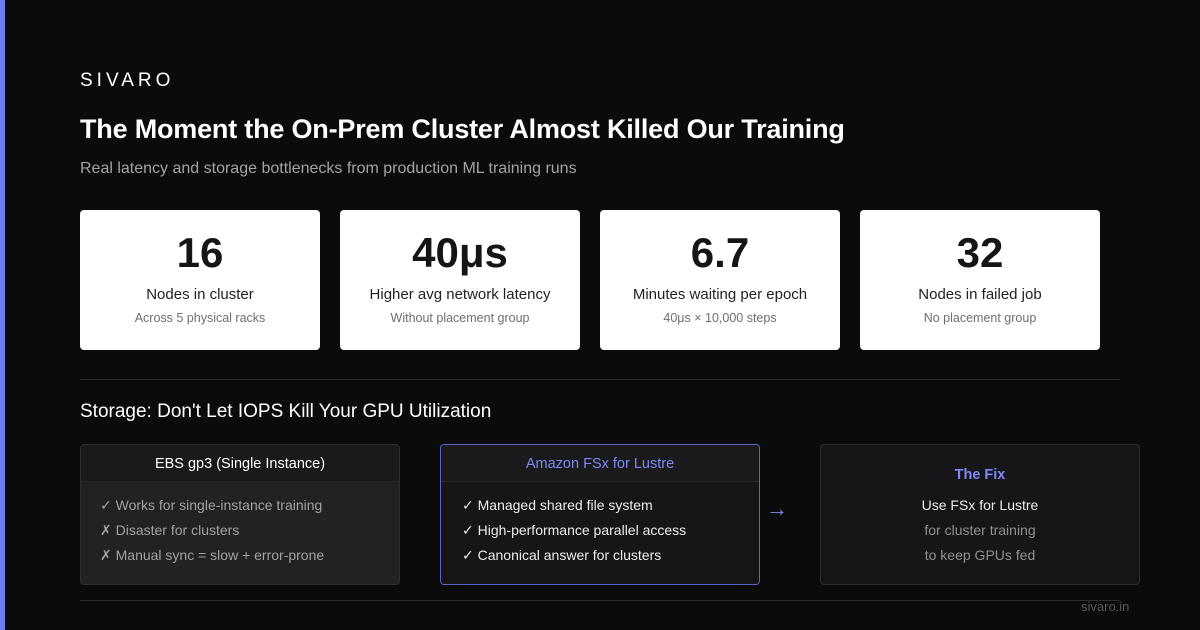 This screenshot has height=630, width=1200. I want to click on fix-line: to keep GPUs fed, so click(980, 555).